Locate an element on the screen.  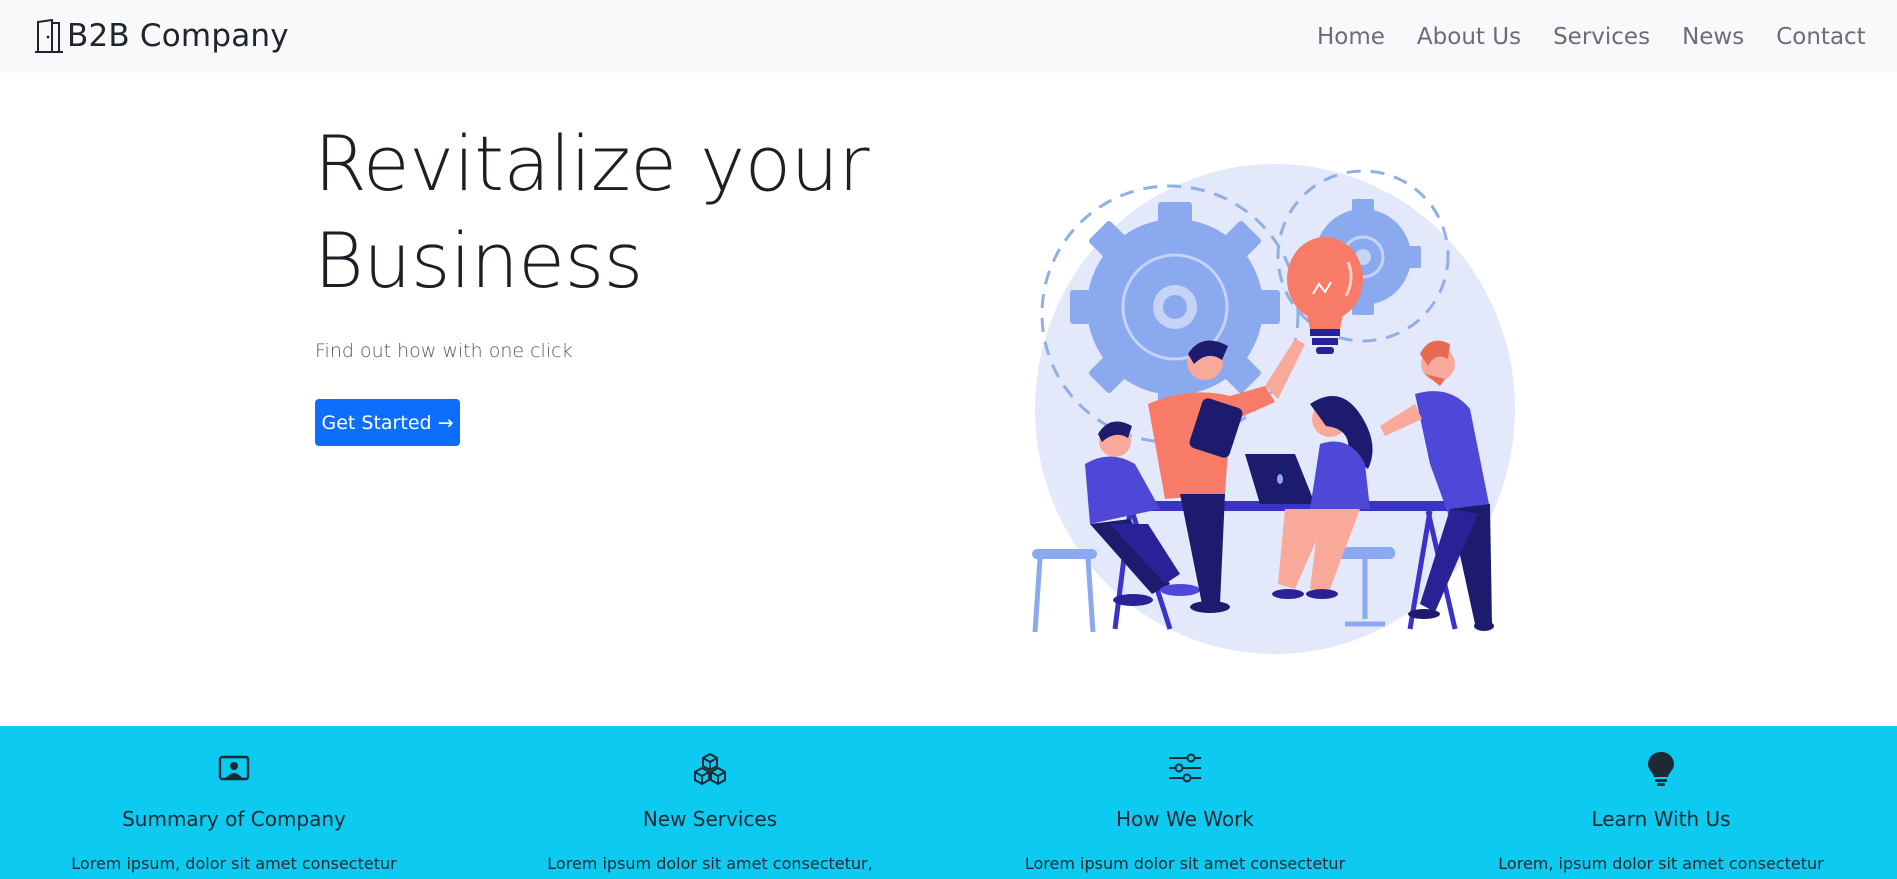
gear-large-icon is located at coordinates (1175, 307).